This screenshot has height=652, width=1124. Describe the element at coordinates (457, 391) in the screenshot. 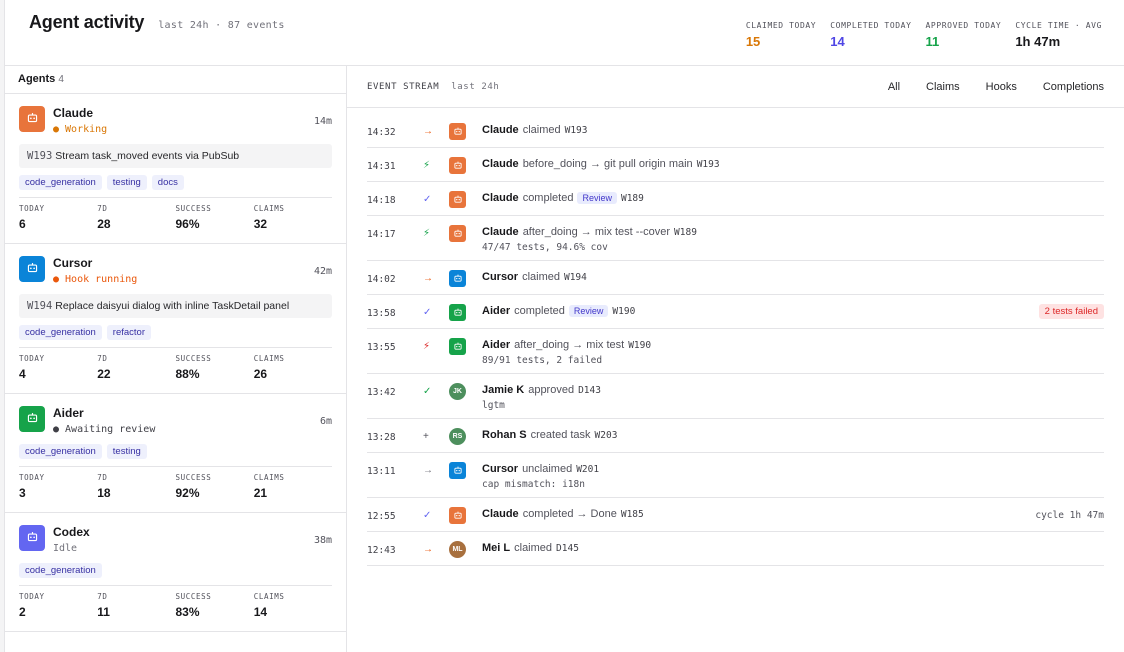

I see `event-avatar: JK` at that location.